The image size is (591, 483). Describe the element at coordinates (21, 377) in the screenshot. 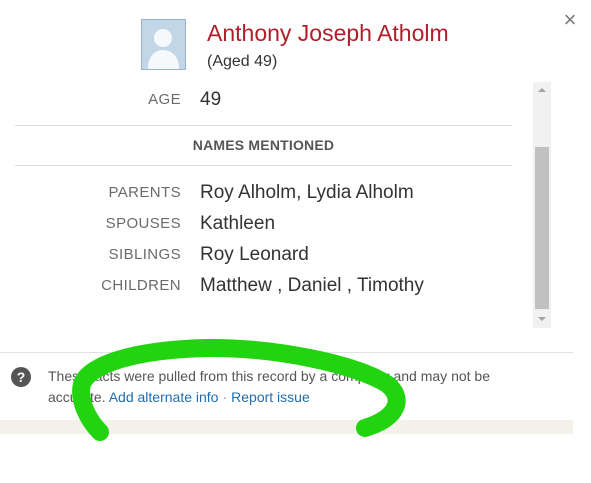

I see `help-icon: ?` at that location.